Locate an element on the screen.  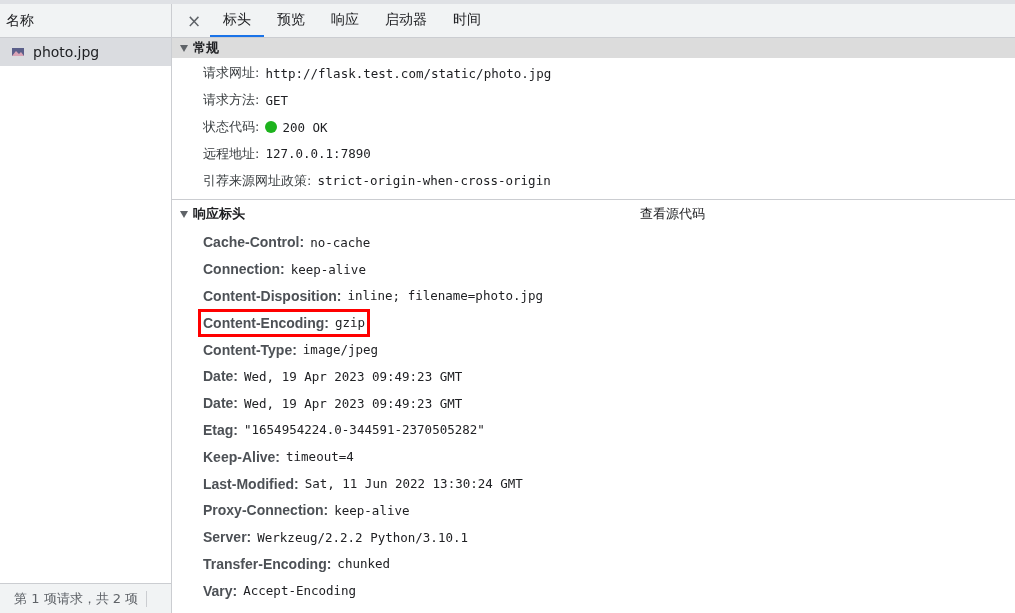
header-name: Keep-Alive: is located at coordinates (242, 456).